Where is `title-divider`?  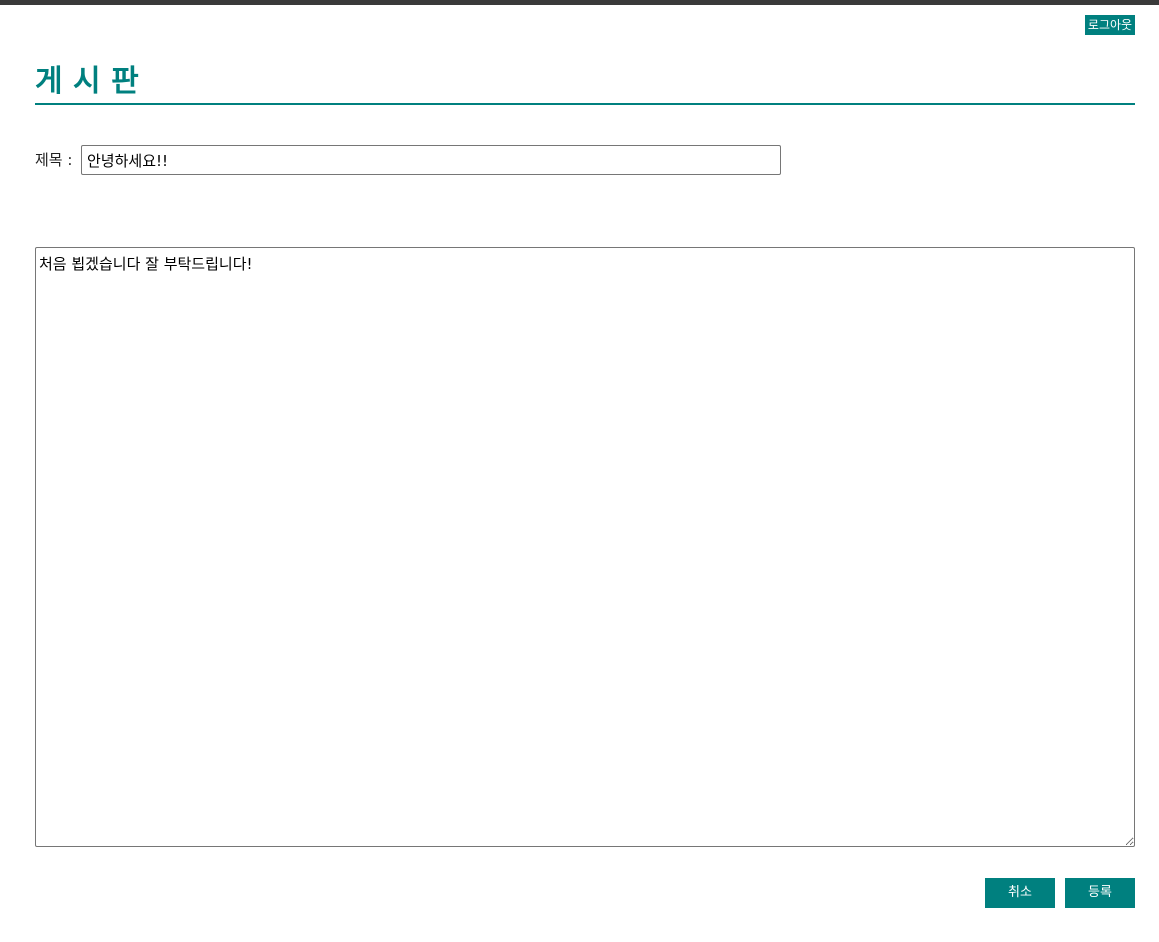 title-divider is located at coordinates (585, 104).